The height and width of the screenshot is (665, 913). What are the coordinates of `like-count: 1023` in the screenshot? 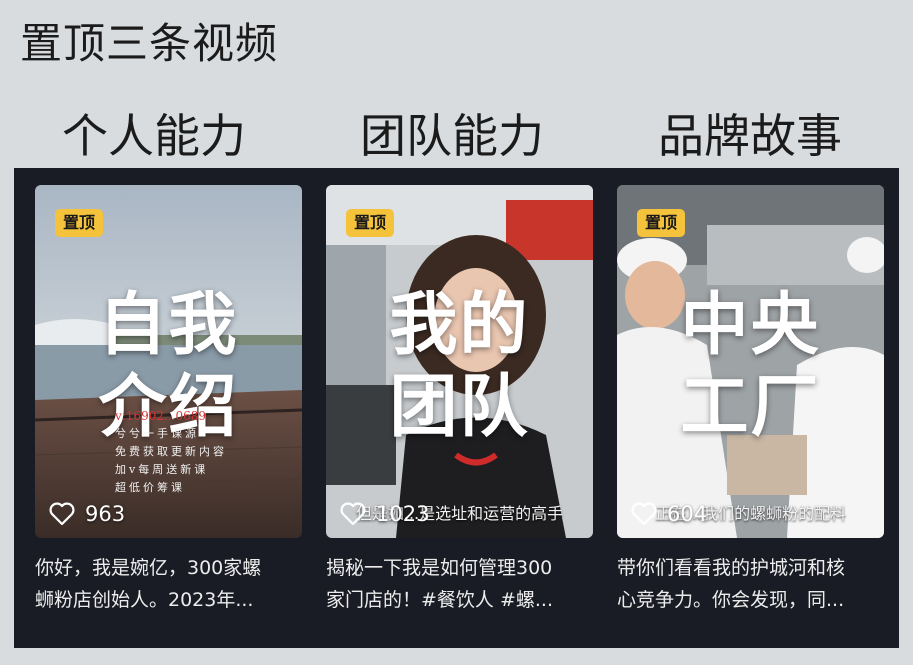 It's located at (403, 514).